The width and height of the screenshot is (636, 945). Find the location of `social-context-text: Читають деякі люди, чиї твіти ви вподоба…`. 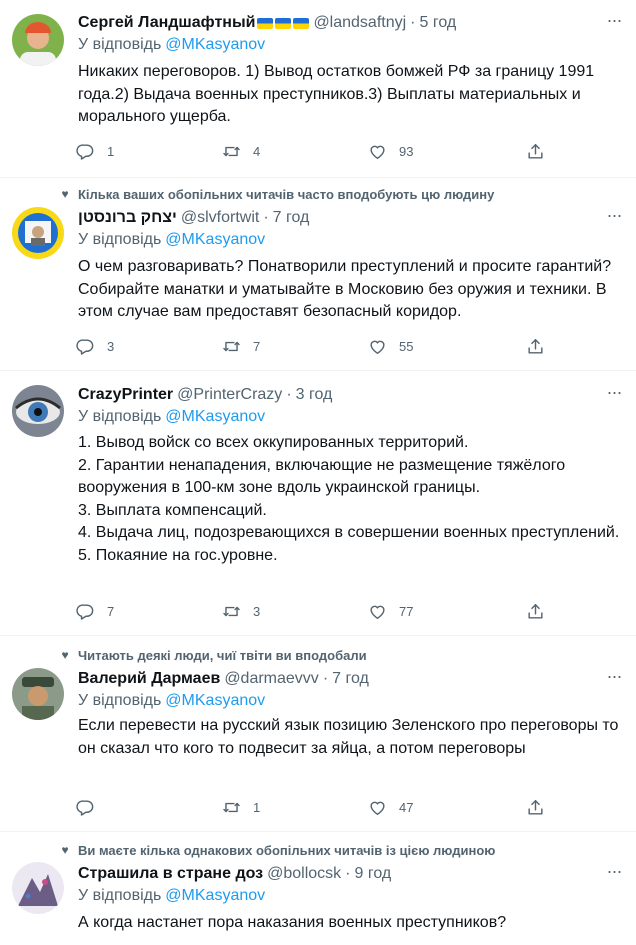

social-context-text: Читають деякі люди, чиї твіти ви вподоба… is located at coordinates (222, 655).